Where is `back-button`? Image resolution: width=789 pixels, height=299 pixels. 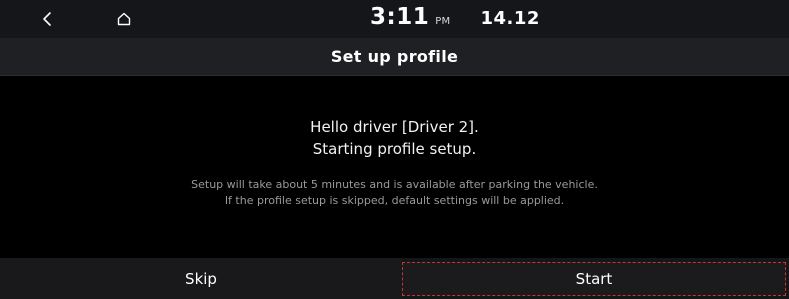 back-button is located at coordinates (47, 19).